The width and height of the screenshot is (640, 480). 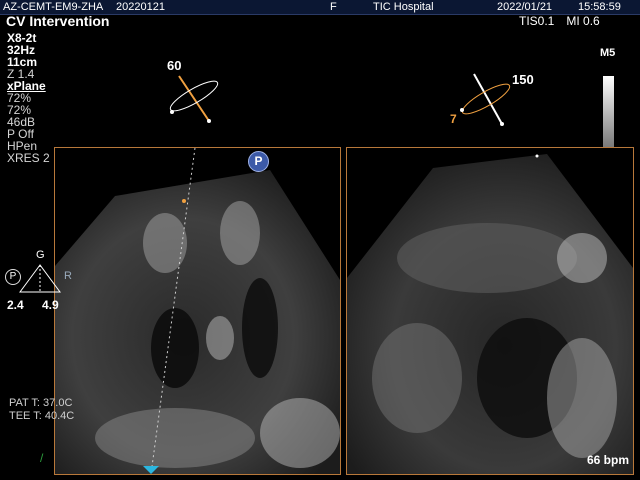 What do you see at coordinates (42, 416) in the screenshot?
I see `tee-temp: TEE T: 40.4C` at bounding box center [42, 416].